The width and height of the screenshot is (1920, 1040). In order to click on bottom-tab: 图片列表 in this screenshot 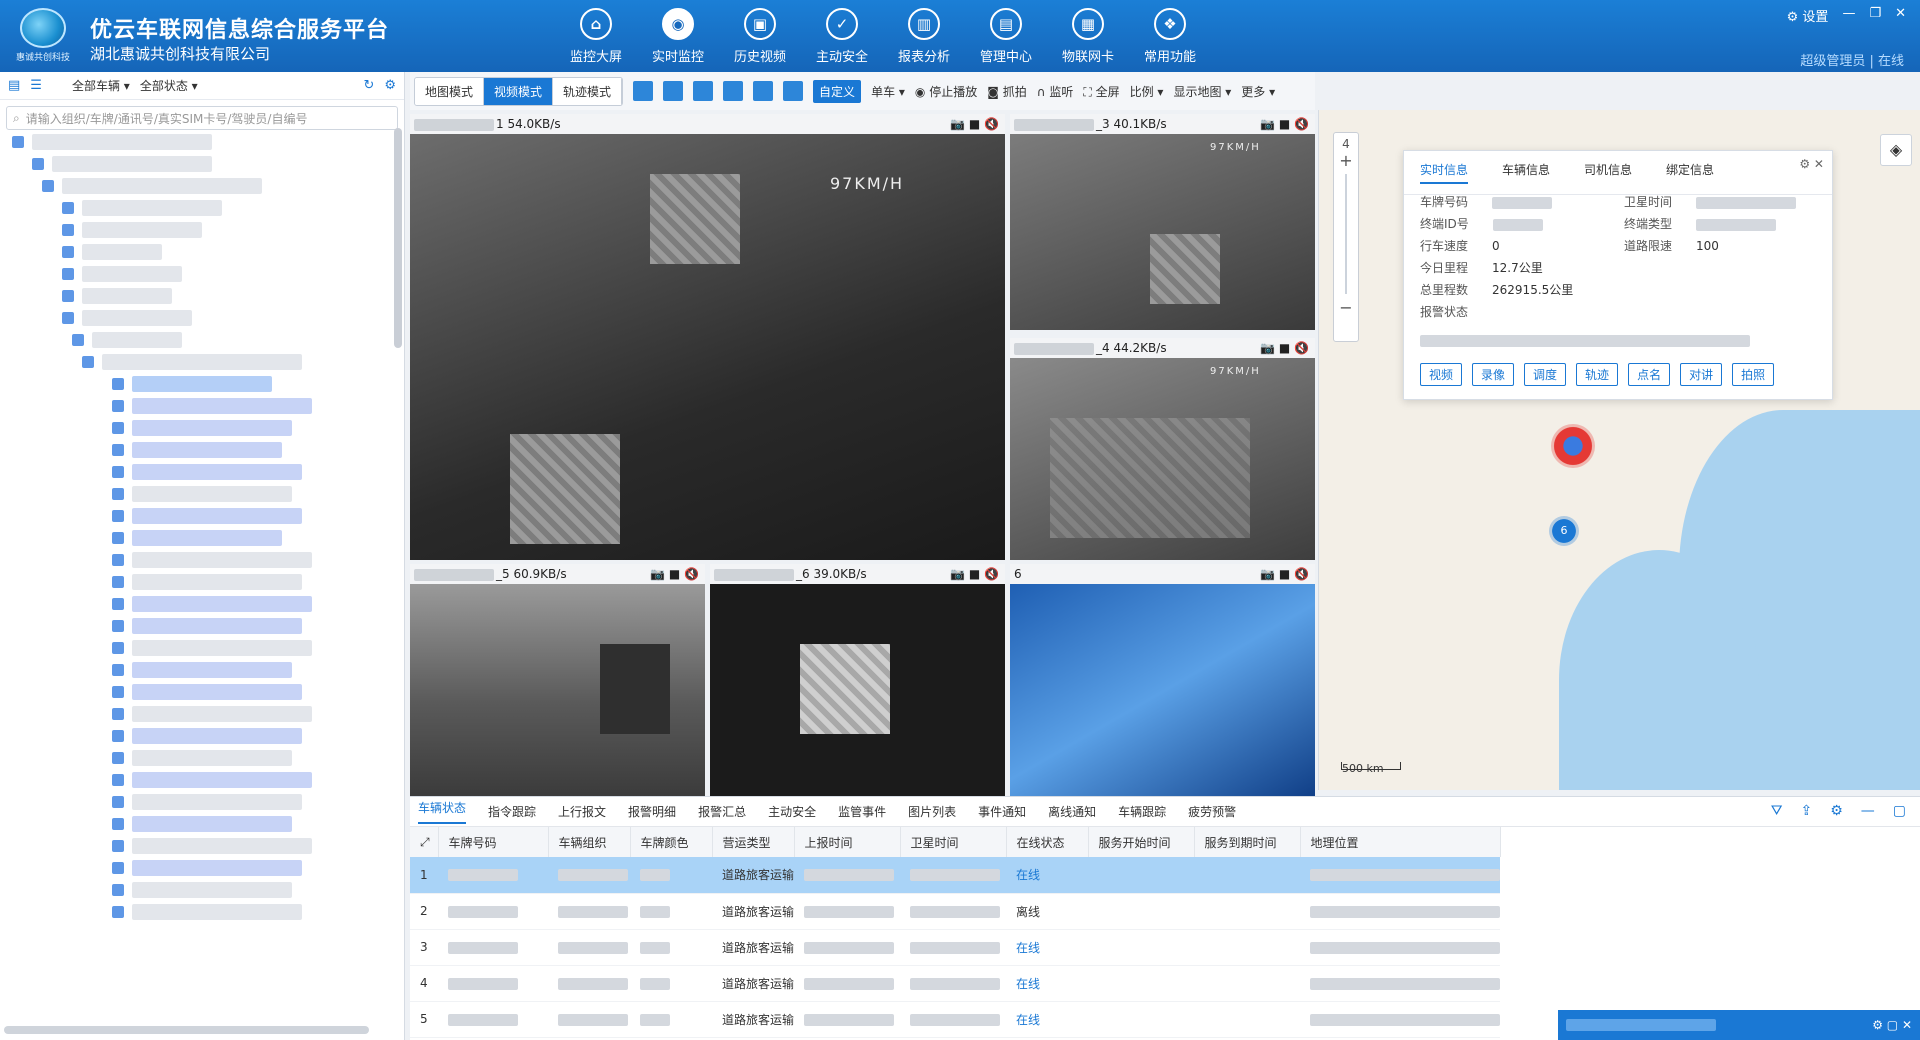, I will do `click(932, 811)`.